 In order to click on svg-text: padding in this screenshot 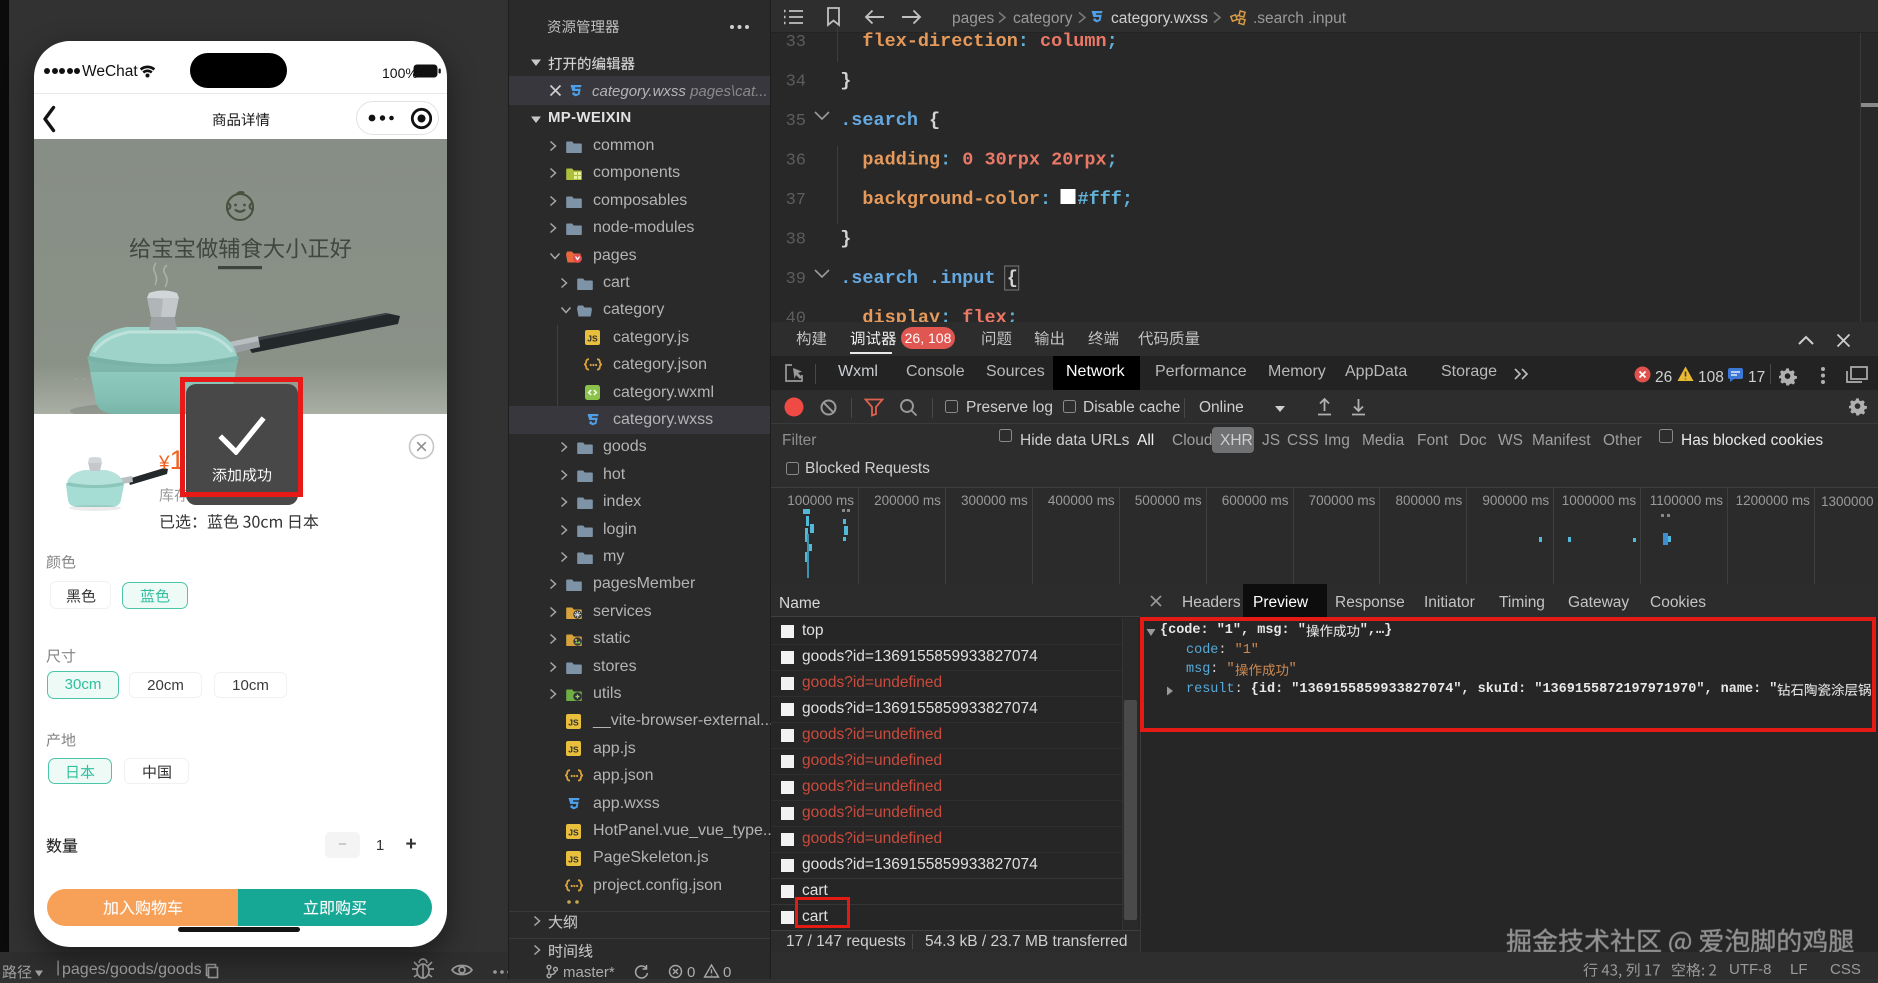, I will do `click(879, 160)`.